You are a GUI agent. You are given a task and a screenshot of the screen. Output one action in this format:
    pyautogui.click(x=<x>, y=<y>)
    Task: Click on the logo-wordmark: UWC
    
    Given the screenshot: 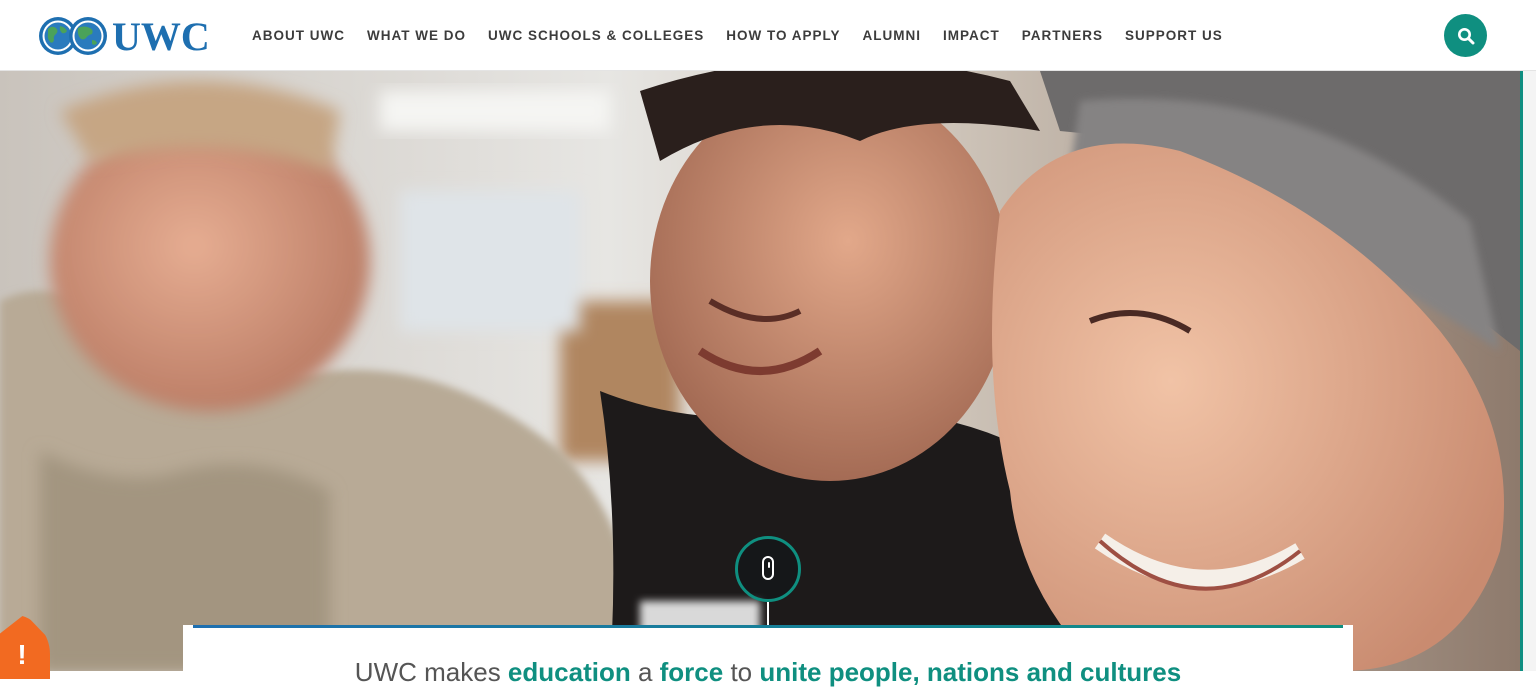 What is the action you would take?
    pyautogui.click(x=161, y=36)
    